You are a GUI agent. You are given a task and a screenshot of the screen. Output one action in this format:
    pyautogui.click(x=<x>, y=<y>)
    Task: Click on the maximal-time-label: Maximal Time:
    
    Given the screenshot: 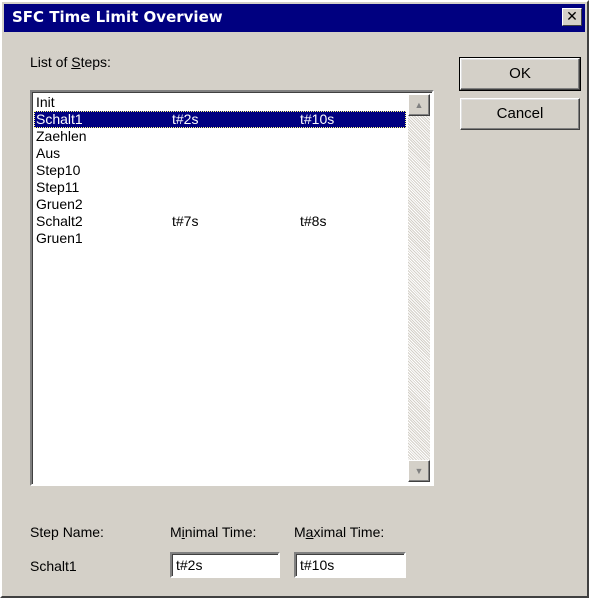 What is the action you would take?
    pyautogui.click(x=339, y=532)
    